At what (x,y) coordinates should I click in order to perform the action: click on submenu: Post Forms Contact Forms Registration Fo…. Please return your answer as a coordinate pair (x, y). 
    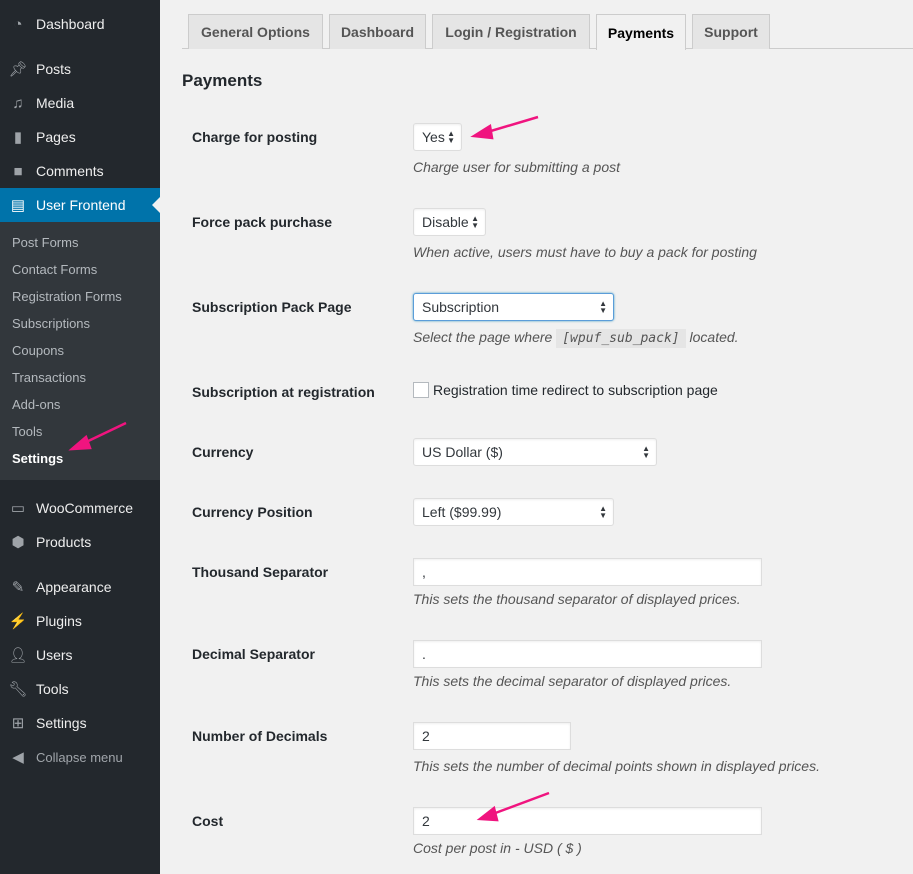
    Looking at the image, I should click on (80, 351).